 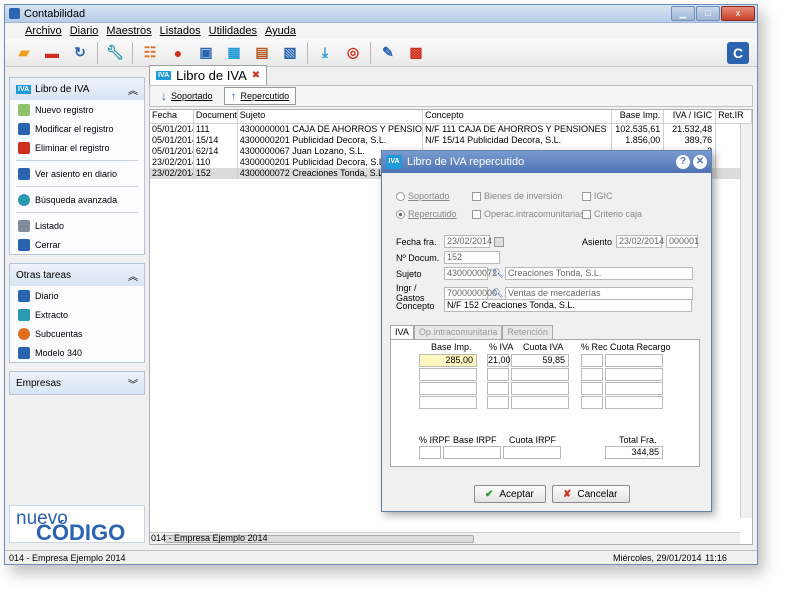 I want to click on cuota-irpf-field, so click(x=532, y=452).